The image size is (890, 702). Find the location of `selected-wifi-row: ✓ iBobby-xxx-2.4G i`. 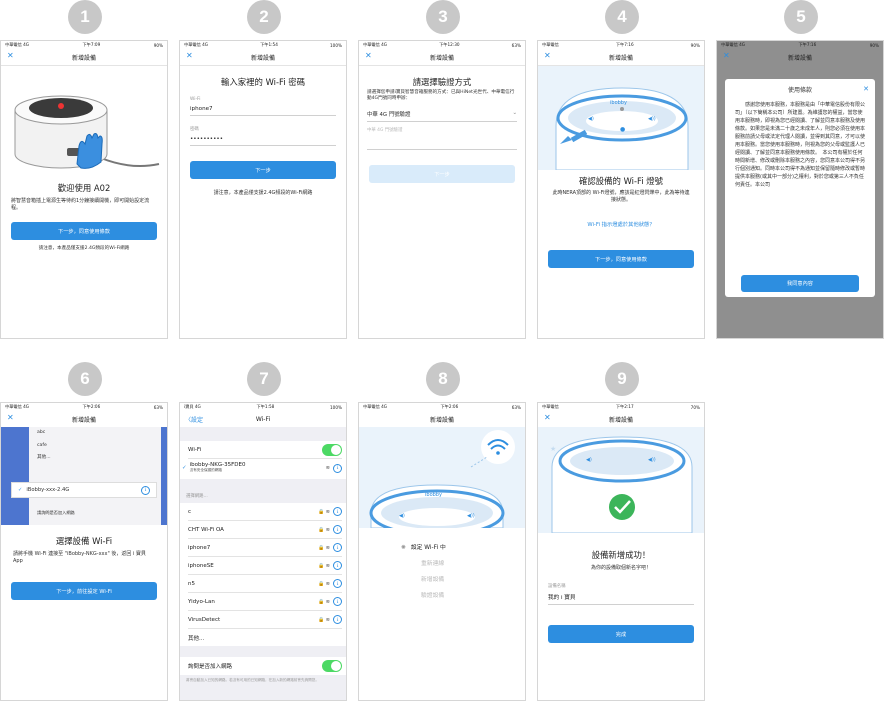

selected-wifi-row: ✓ iBobby-xxx-2.4G i is located at coordinates (84, 490).